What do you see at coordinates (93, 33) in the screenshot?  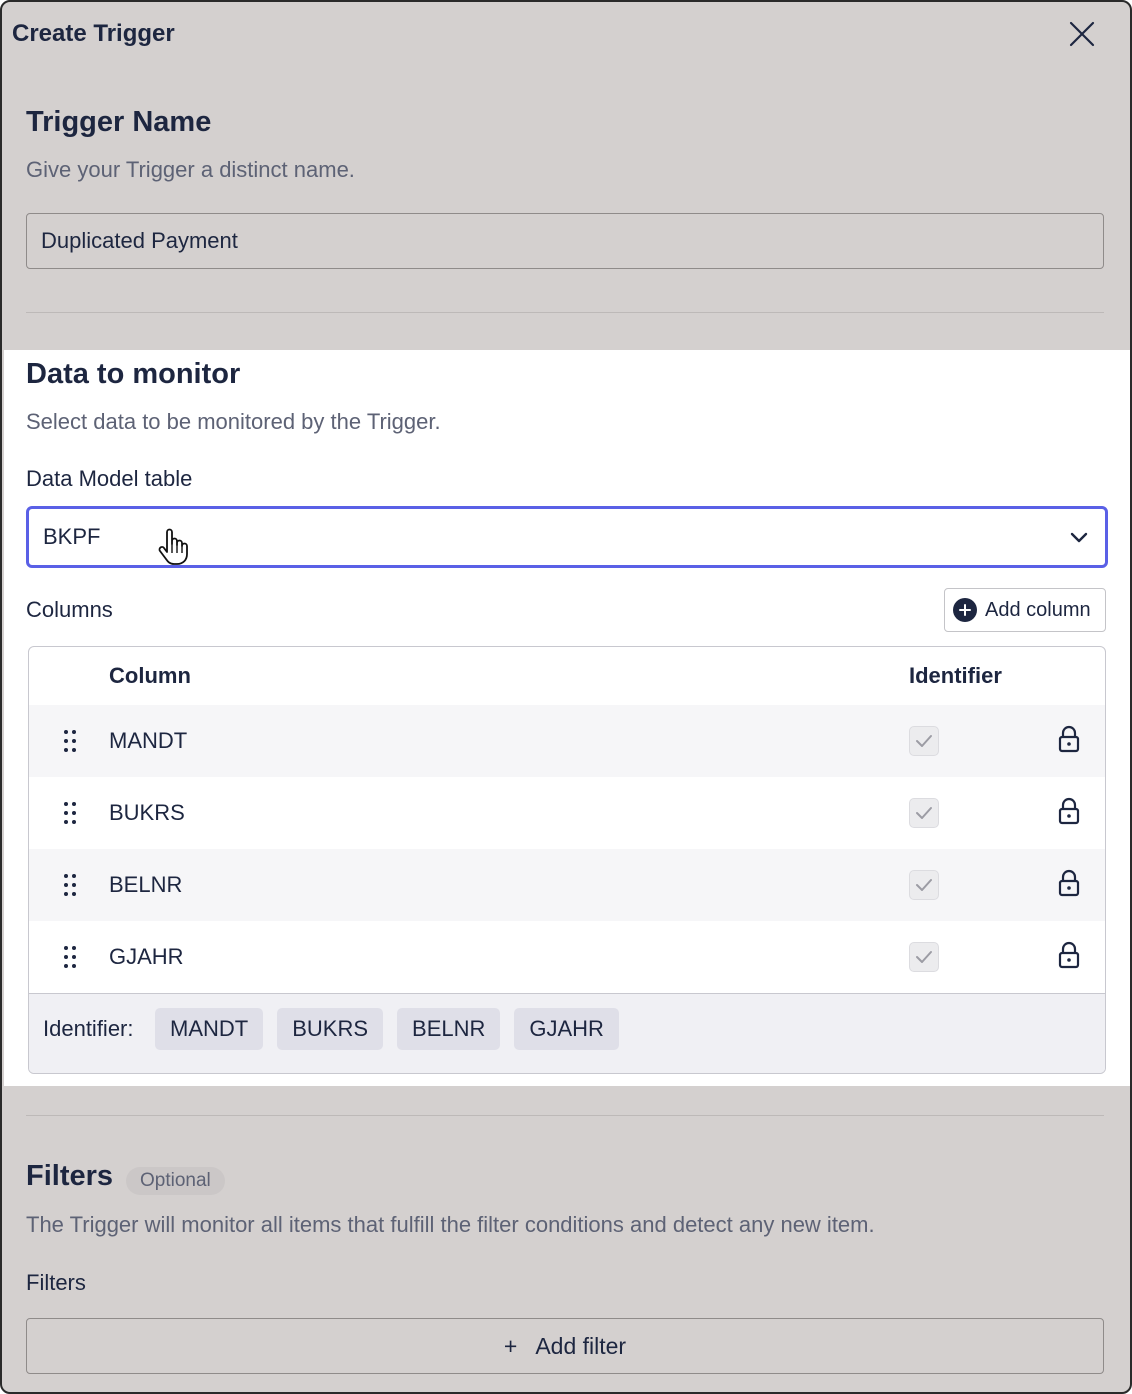 I see `dialog-title: Create Trigger` at bounding box center [93, 33].